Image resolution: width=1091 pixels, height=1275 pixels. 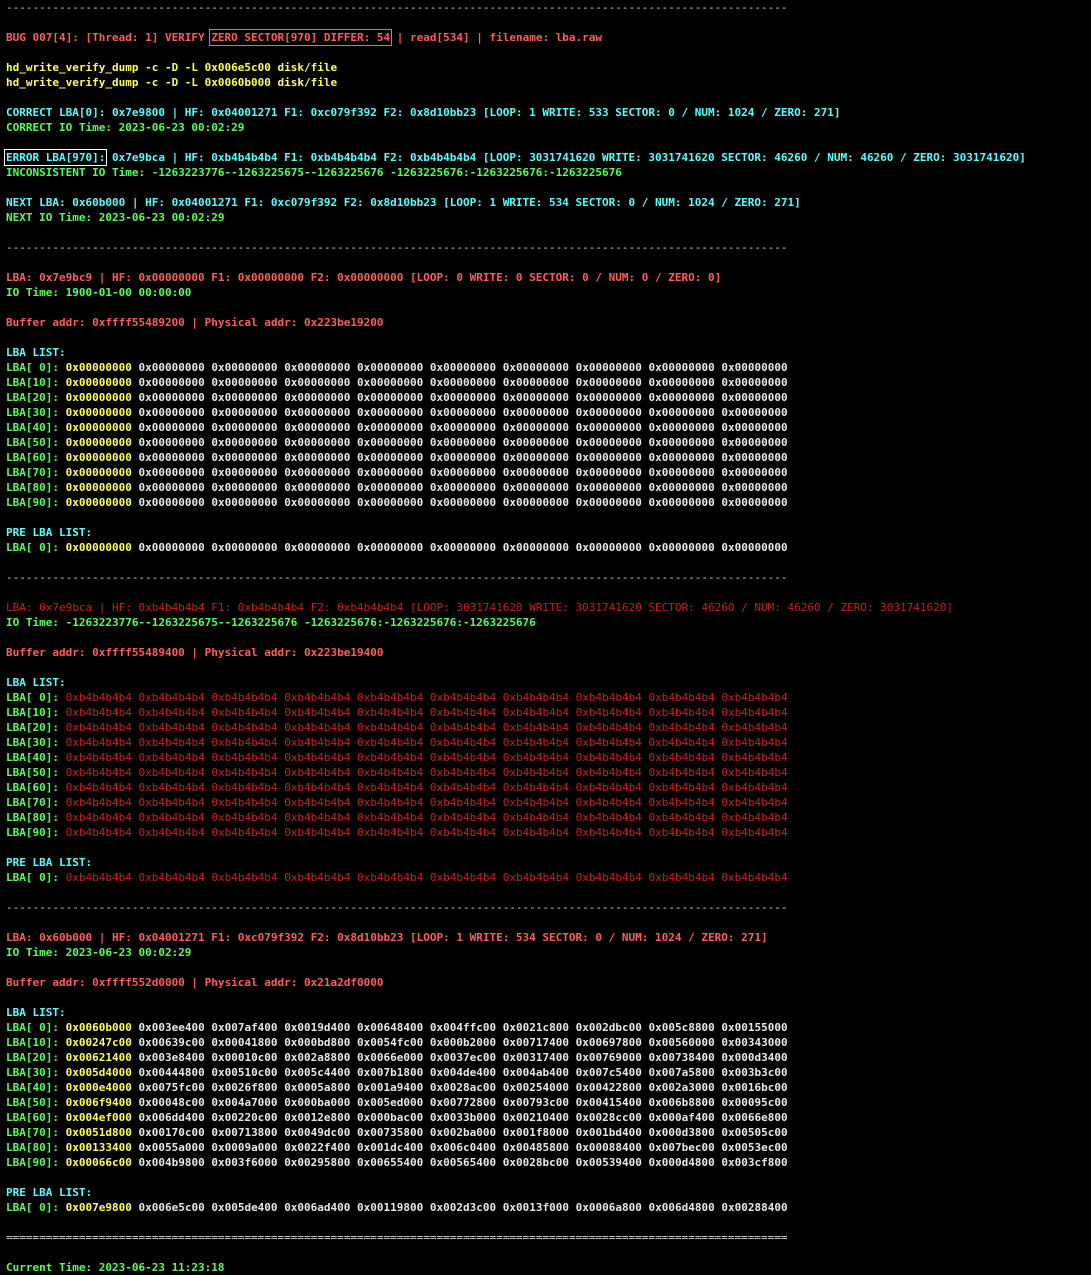 I want to click on lba-value-cell: 0x007af400, so click(x=244, y=1027).